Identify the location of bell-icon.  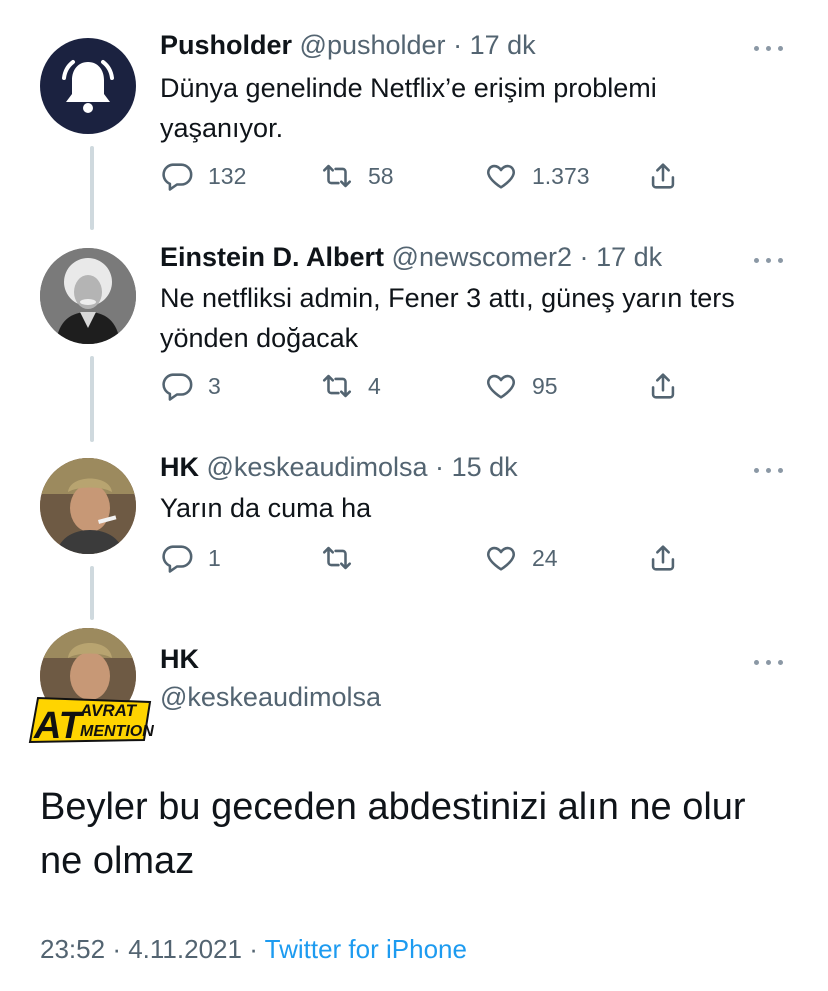
(88, 86).